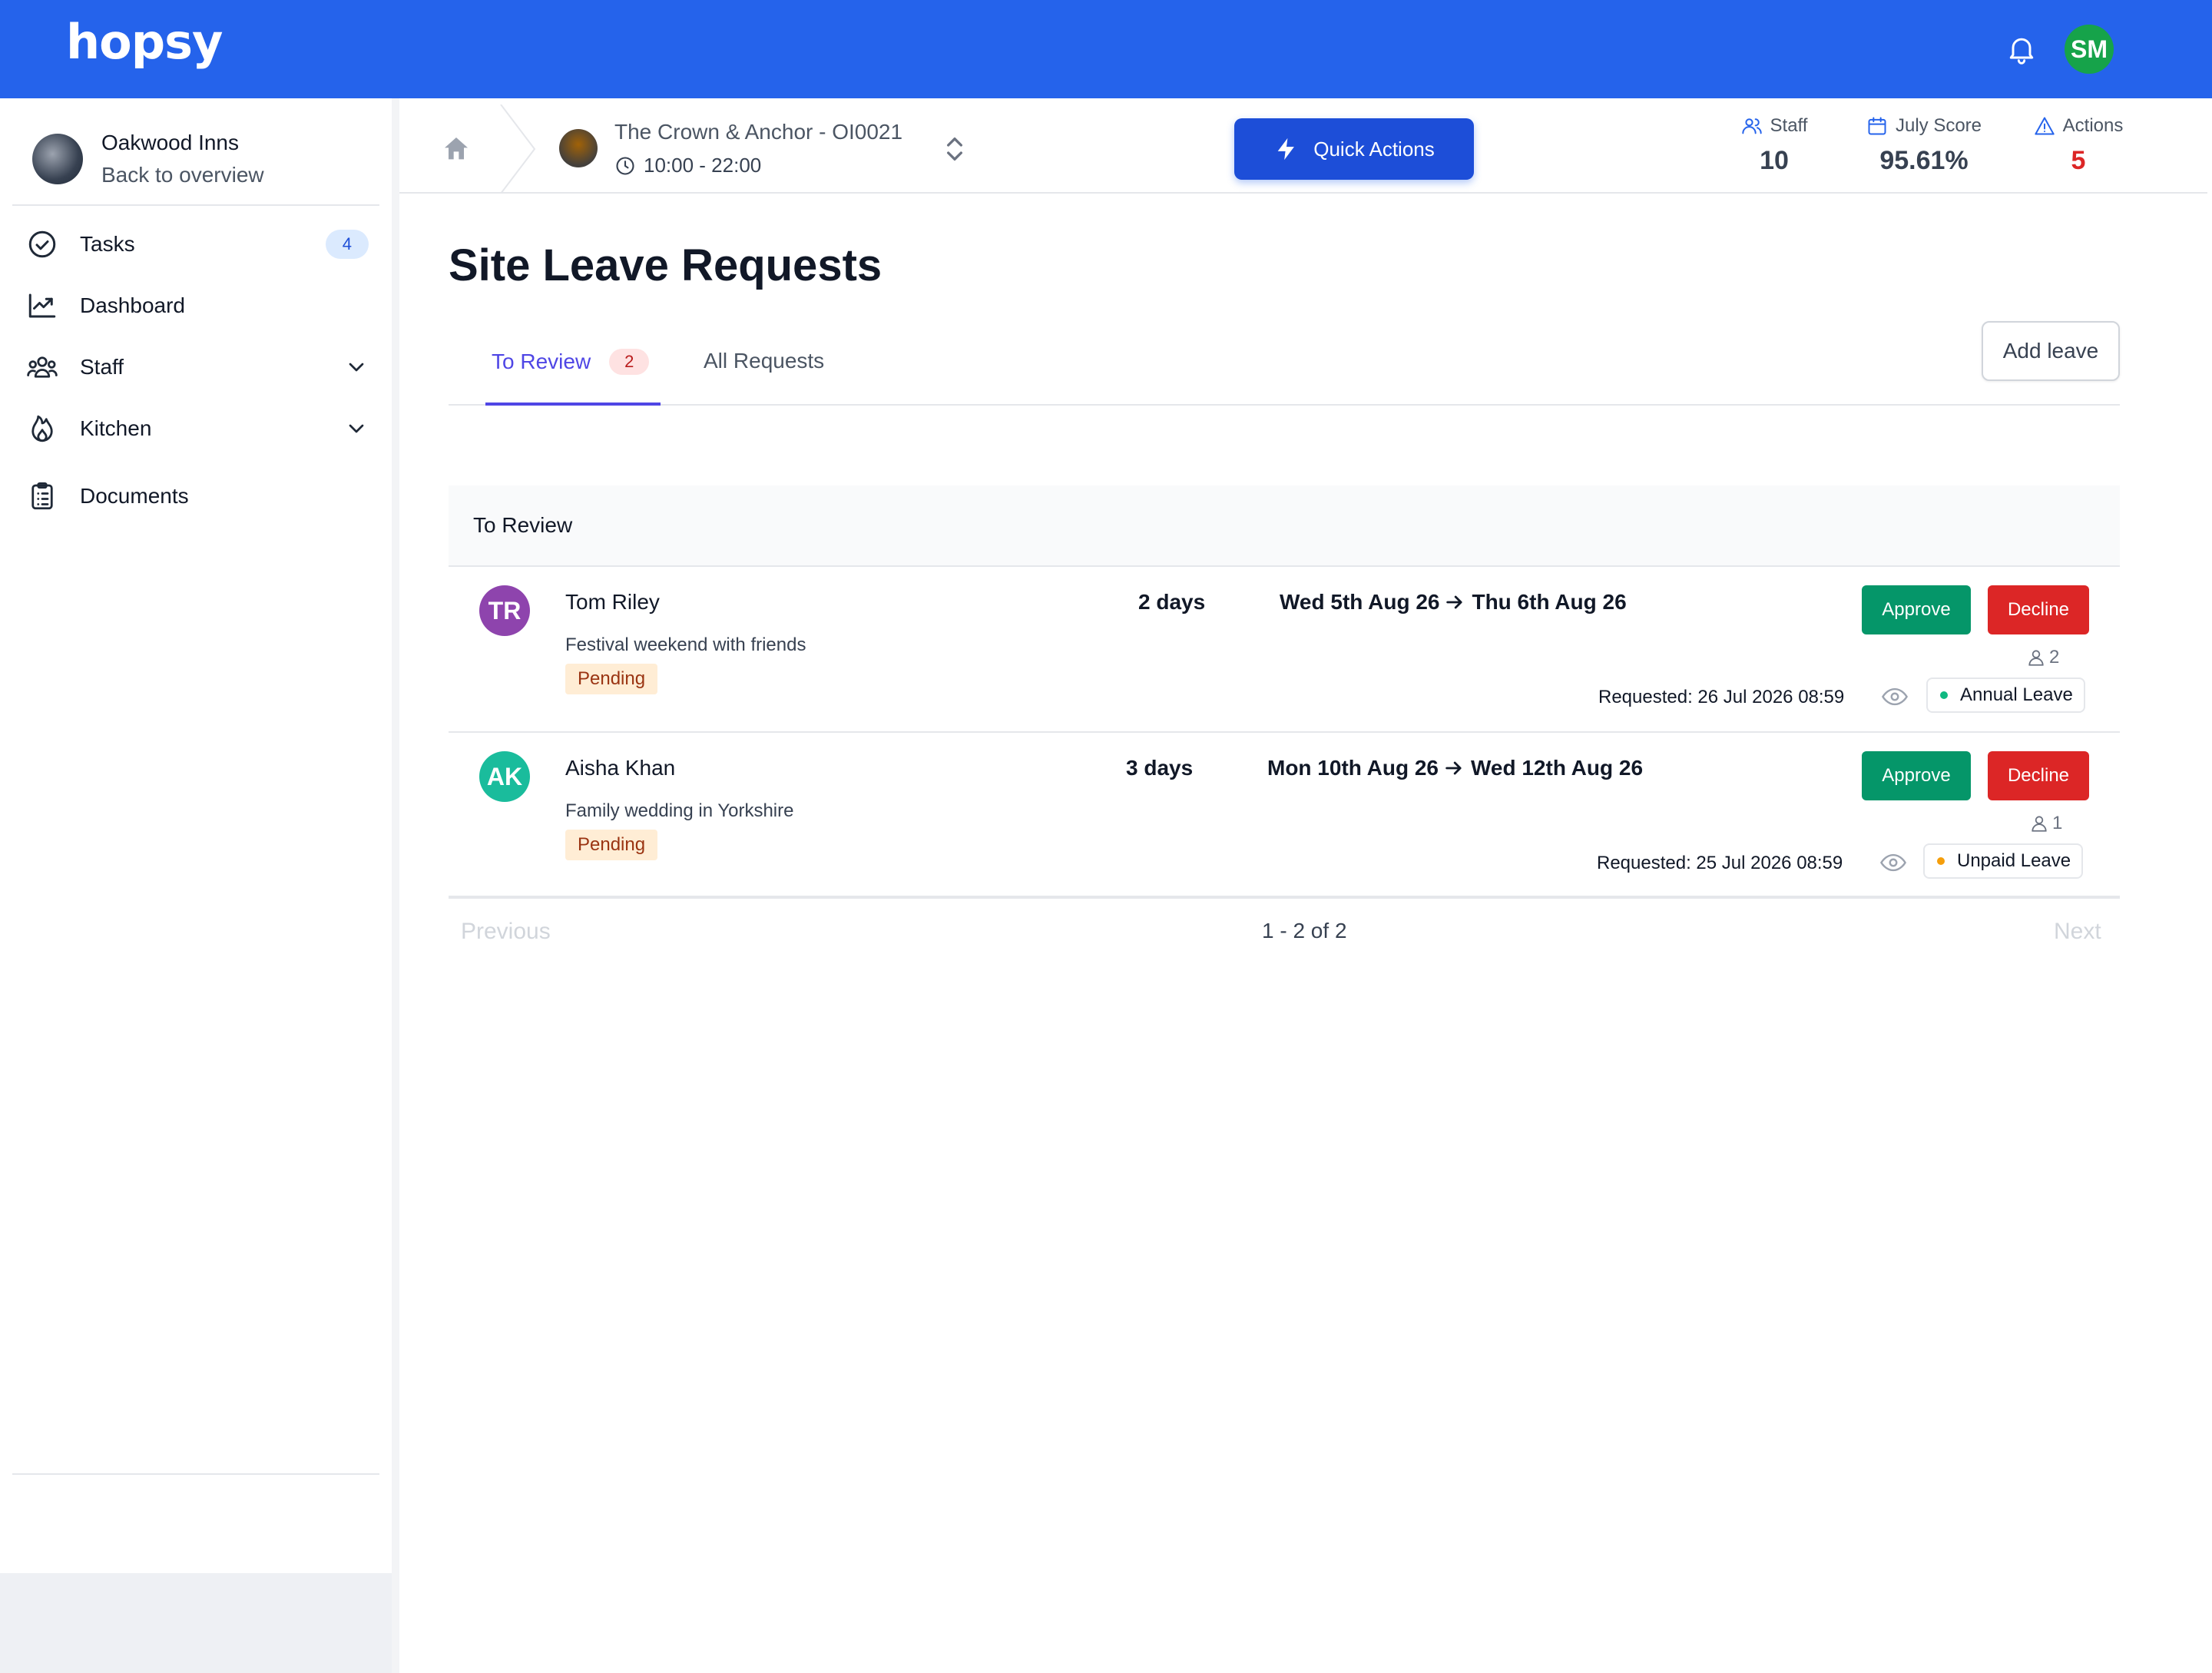  I want to click on sidebar-edge, so click(395, 885).